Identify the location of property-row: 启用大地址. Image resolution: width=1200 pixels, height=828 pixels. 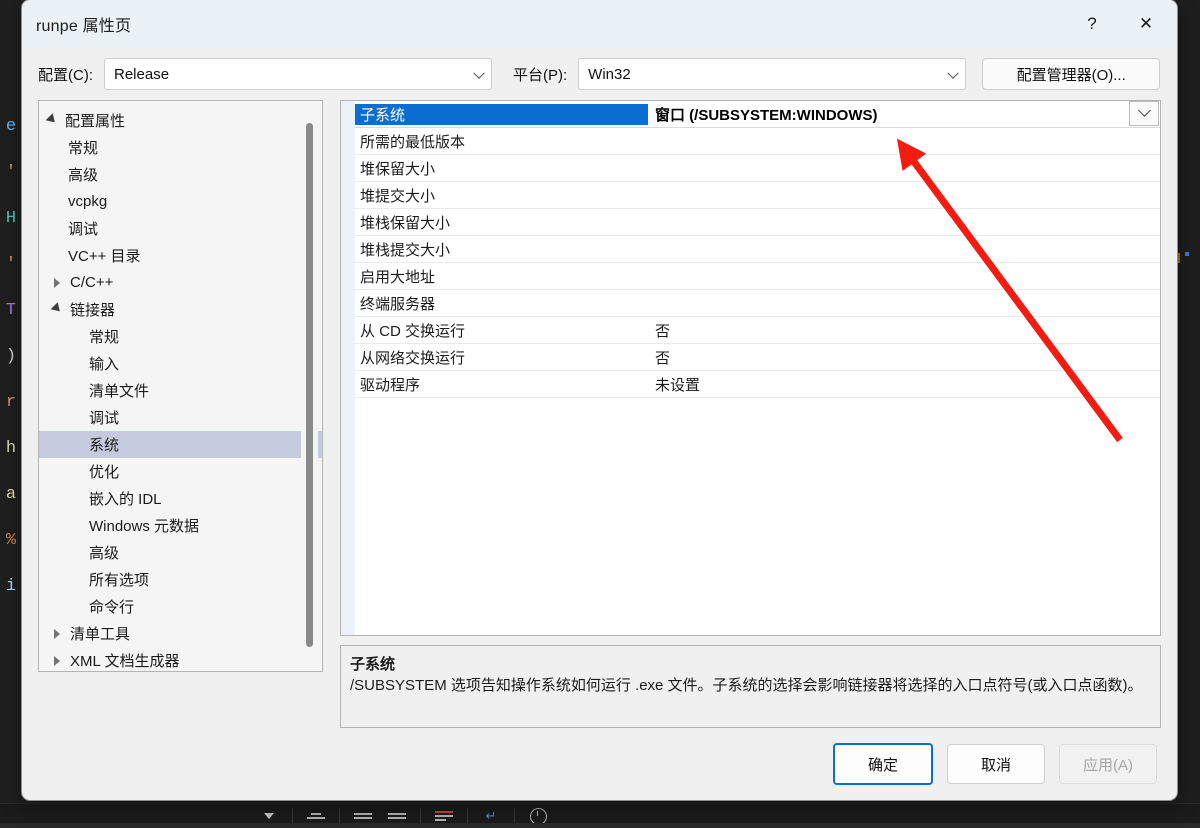
(757, 276).